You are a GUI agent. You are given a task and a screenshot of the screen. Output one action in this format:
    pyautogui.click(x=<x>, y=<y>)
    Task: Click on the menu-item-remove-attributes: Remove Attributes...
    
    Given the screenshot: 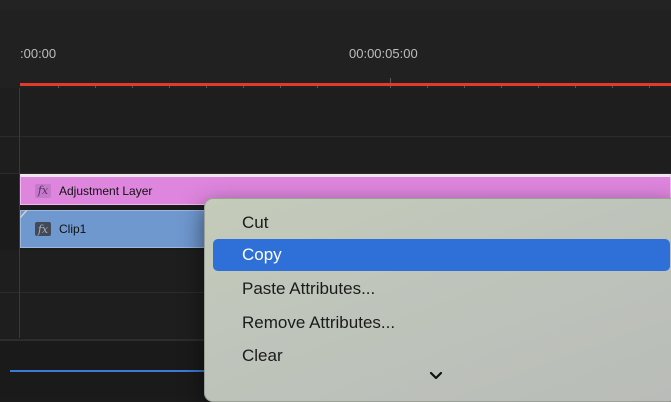 What is the action you would take?
    pyautogui.click(x=441, y=323)
    